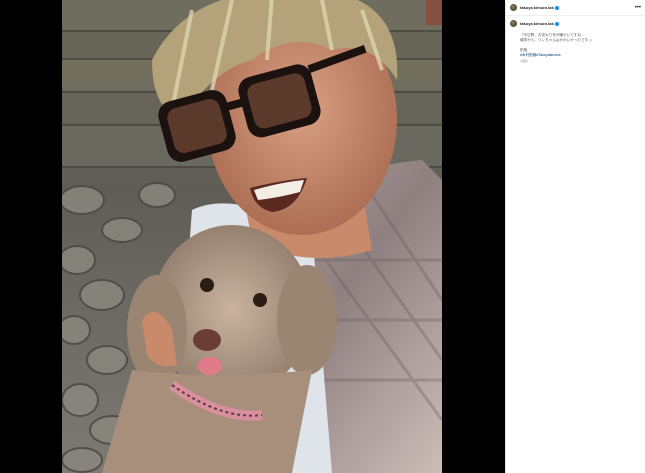  I want to click on post-header: takuya.kimura.tak •••, so click(575, 8).